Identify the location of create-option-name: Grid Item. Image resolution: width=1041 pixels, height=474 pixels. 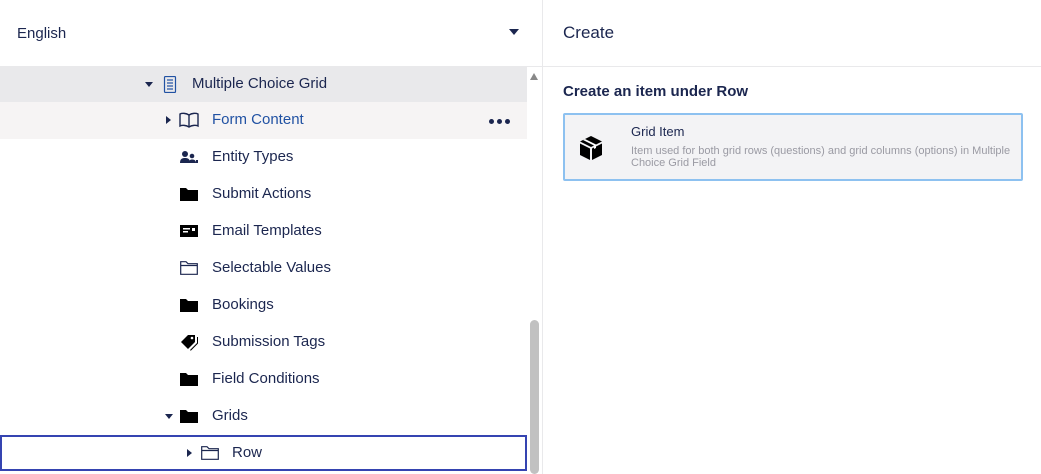
(658, 131).